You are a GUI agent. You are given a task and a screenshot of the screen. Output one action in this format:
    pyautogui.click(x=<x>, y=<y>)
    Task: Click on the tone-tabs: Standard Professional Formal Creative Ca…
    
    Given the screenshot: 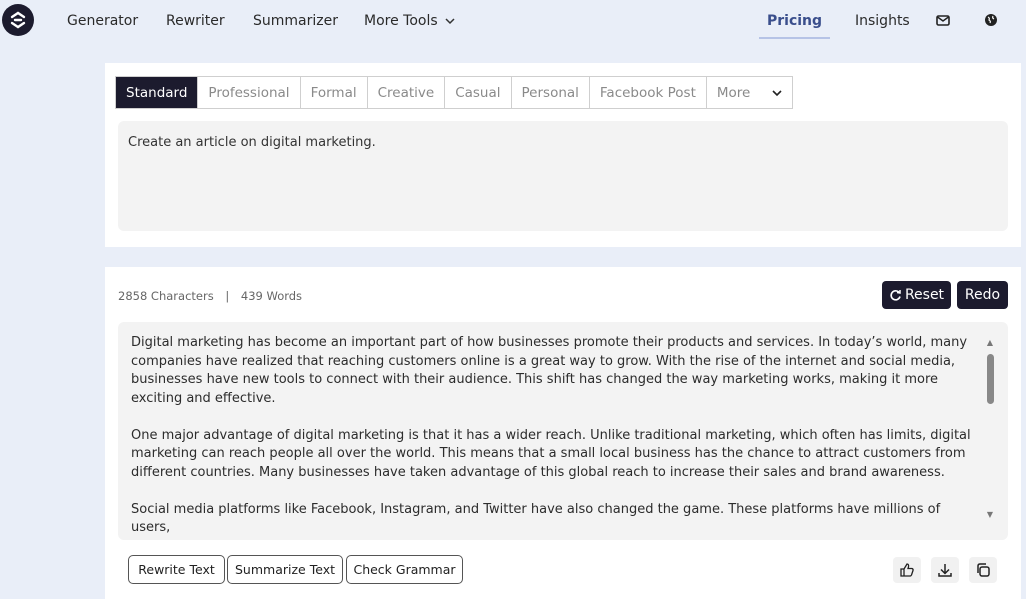 What is the action you would take?
    pyautogui.click(x=454, y=92)
    